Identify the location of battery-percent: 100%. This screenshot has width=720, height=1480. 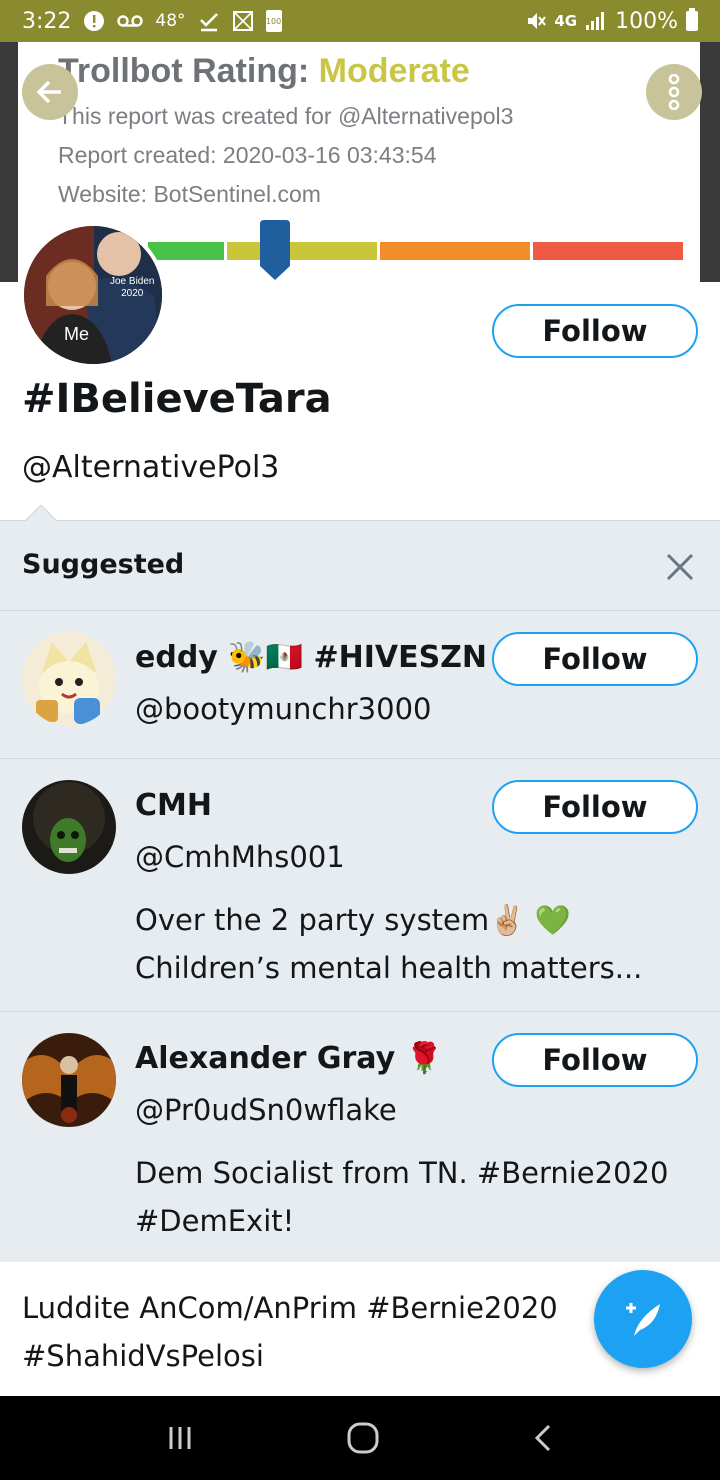
(646, 21).